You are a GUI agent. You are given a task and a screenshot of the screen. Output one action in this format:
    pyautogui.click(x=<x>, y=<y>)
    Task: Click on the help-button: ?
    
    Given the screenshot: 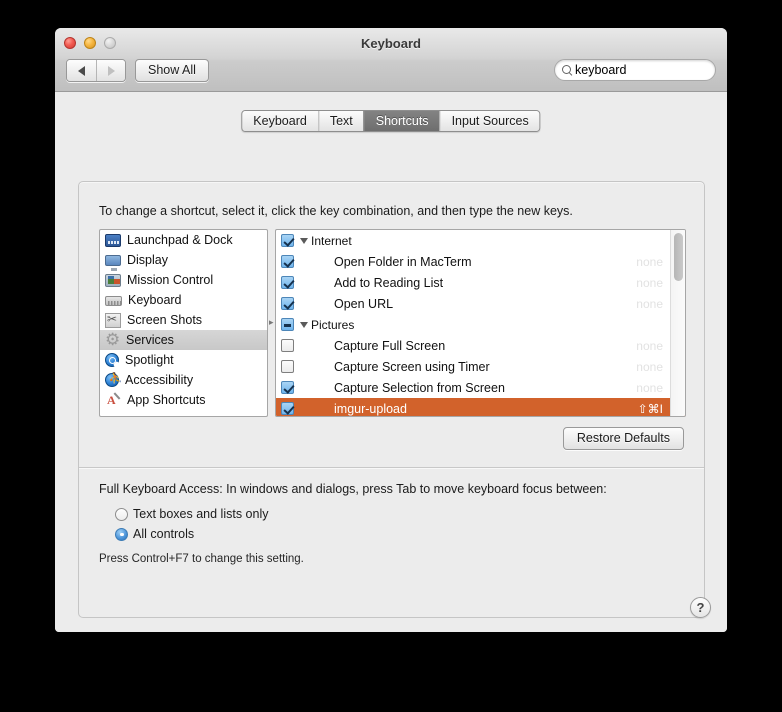 What is the action you would take?
    pyautogui.click(x=700, y=607)
    